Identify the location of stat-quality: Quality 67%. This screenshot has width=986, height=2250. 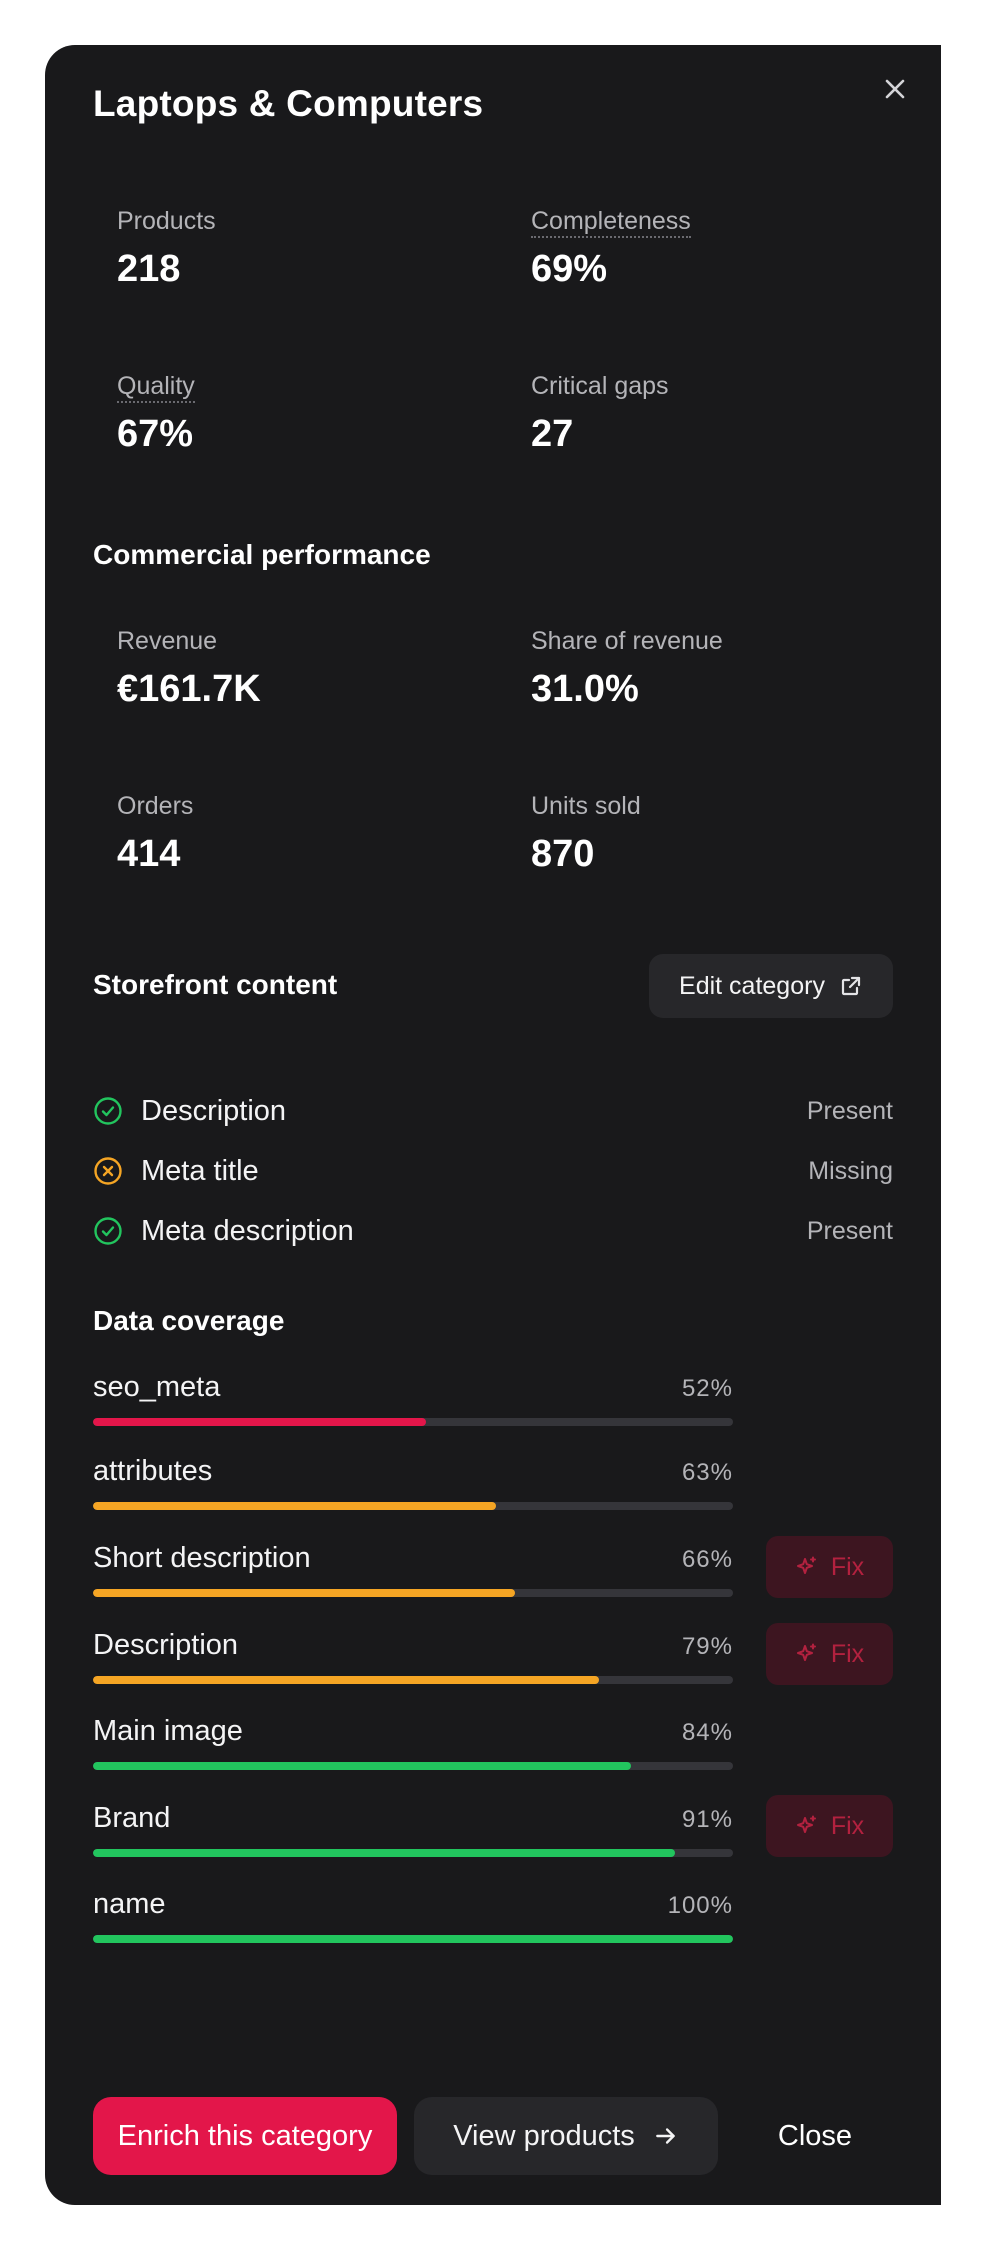
(156, 414).